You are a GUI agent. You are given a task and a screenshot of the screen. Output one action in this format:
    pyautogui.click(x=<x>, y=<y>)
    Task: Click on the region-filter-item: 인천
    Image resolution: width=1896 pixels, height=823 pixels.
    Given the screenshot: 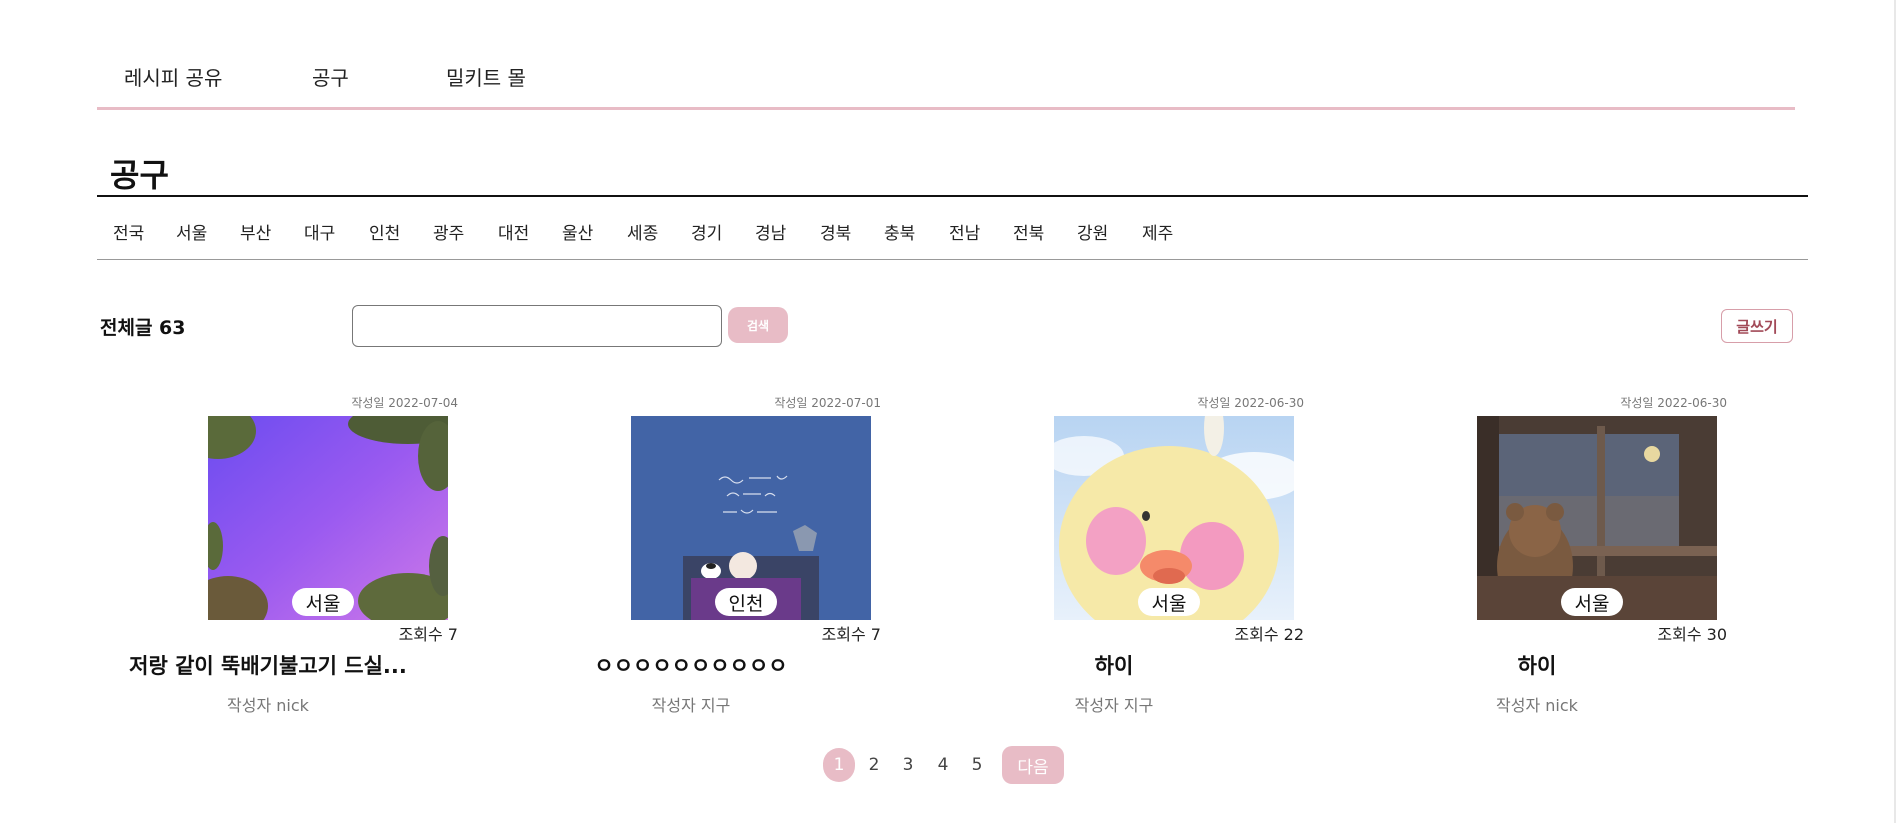 What is the action you would take?
    pyautogui.click(x=384, y=231)
    